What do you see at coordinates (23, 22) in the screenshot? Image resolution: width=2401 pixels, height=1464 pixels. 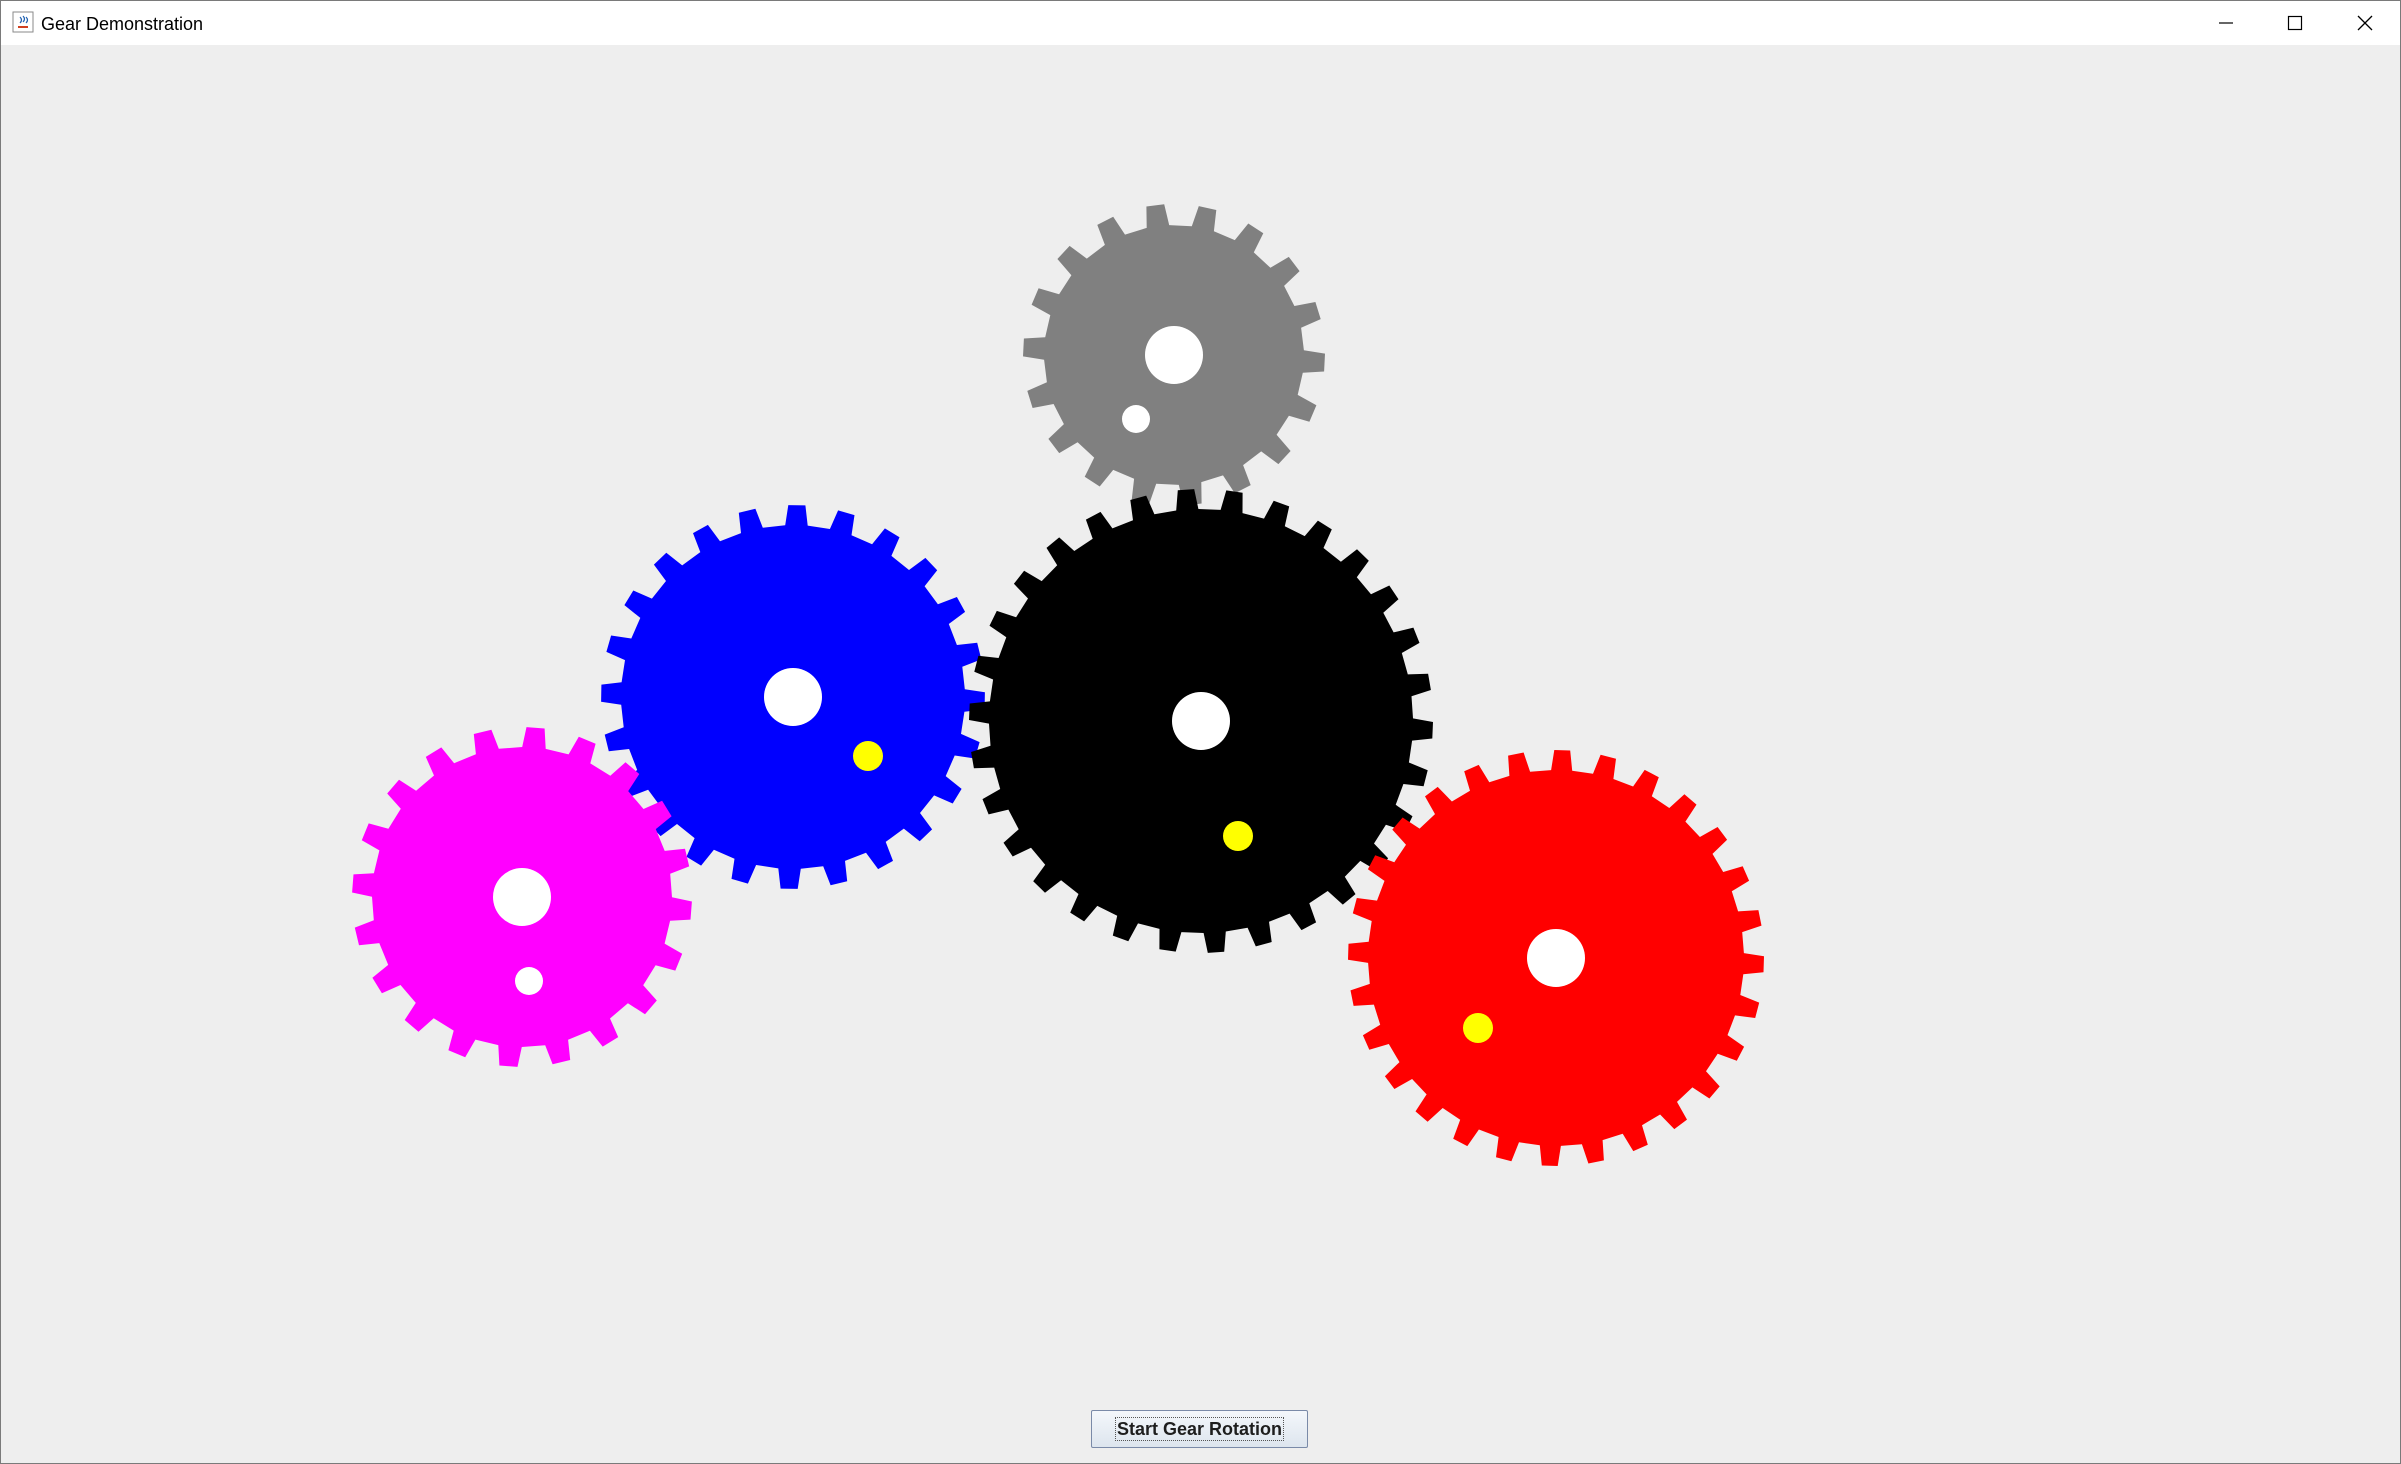 I see `java-app-icon` at bounding box center [23, 22].